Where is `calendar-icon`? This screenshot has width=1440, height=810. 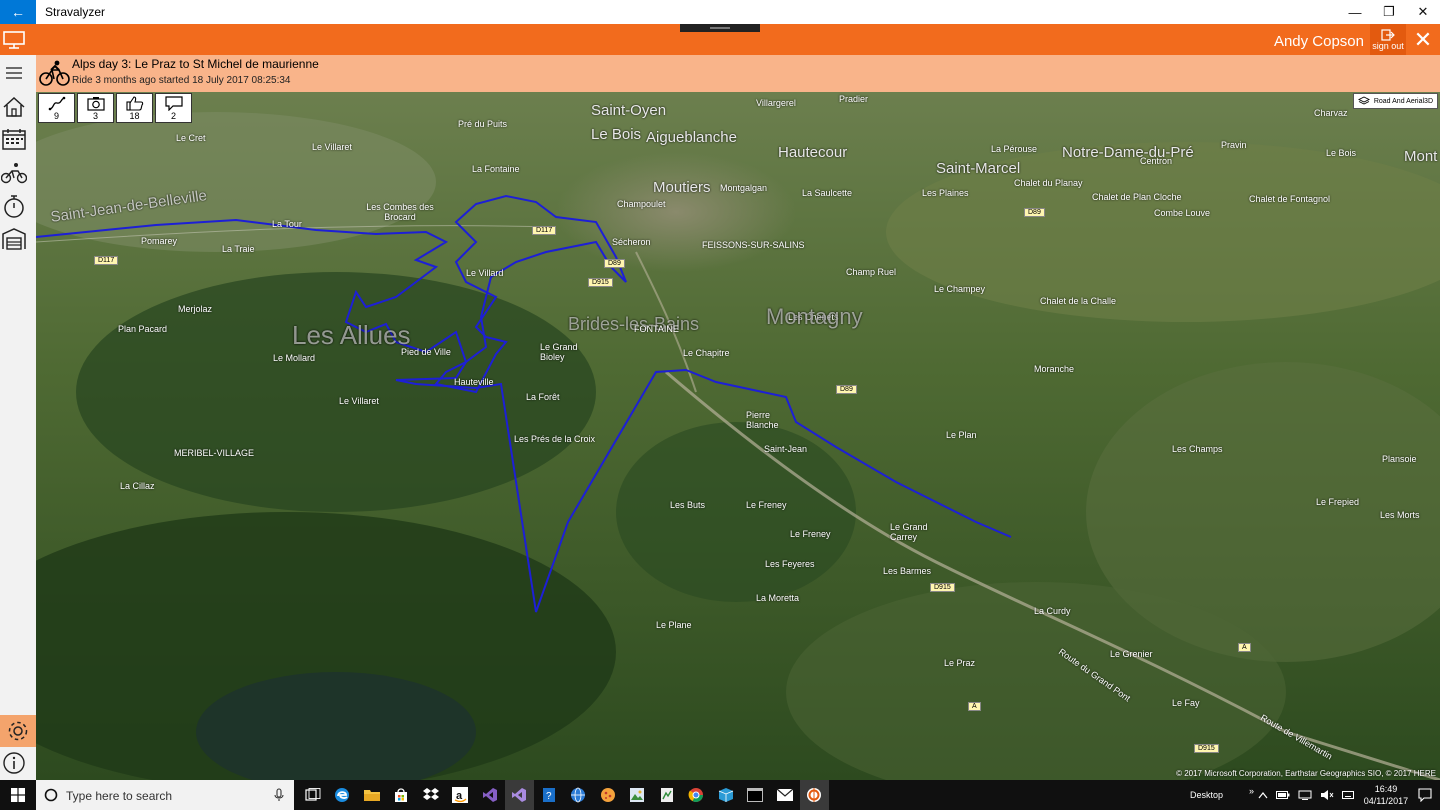
calendar-icon is located at coordinates (14, 139).